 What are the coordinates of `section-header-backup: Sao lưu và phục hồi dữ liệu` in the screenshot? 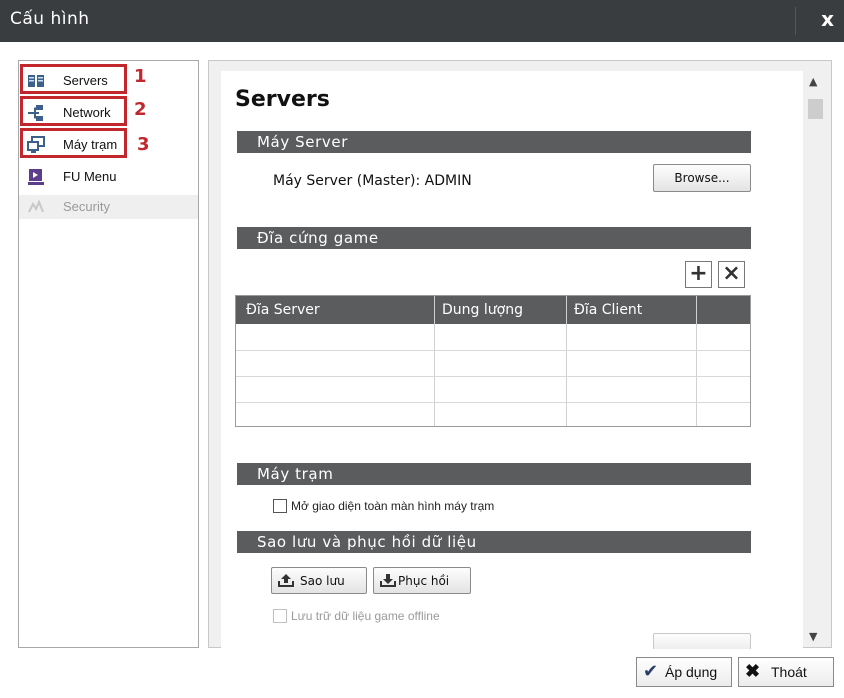 It's located at (494, 542).